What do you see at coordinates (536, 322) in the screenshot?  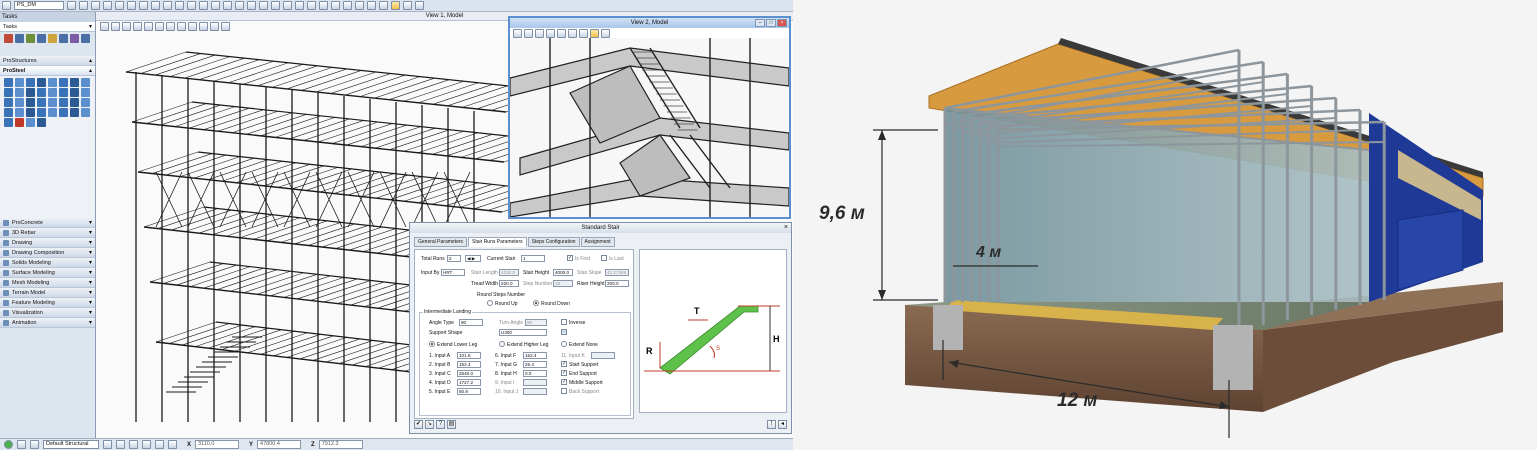 I see `turn-angle-field: 90` at bounding box center [536, 322].